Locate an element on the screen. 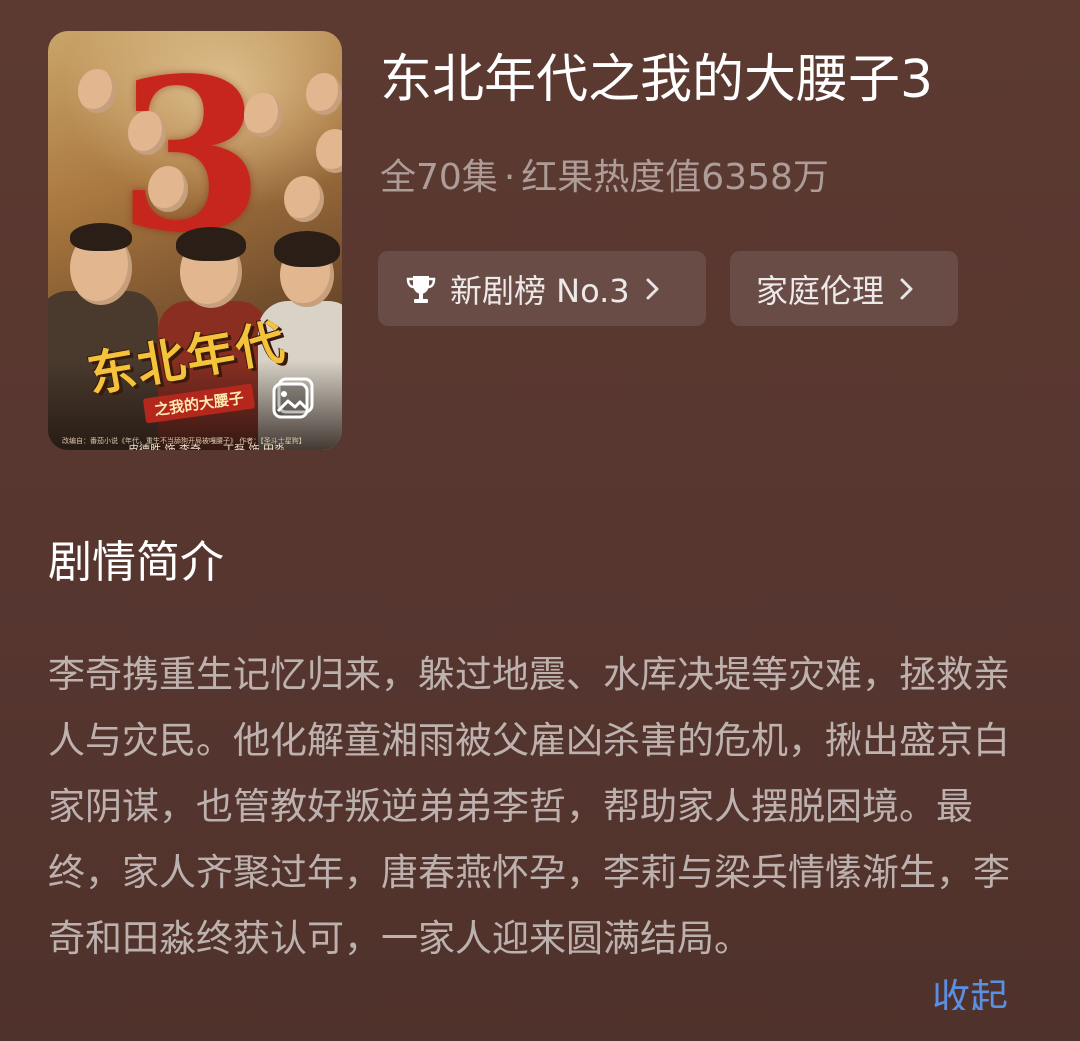  chart-rank-chip: 新剧榜 No.3 is located at coordinates (542, 288).